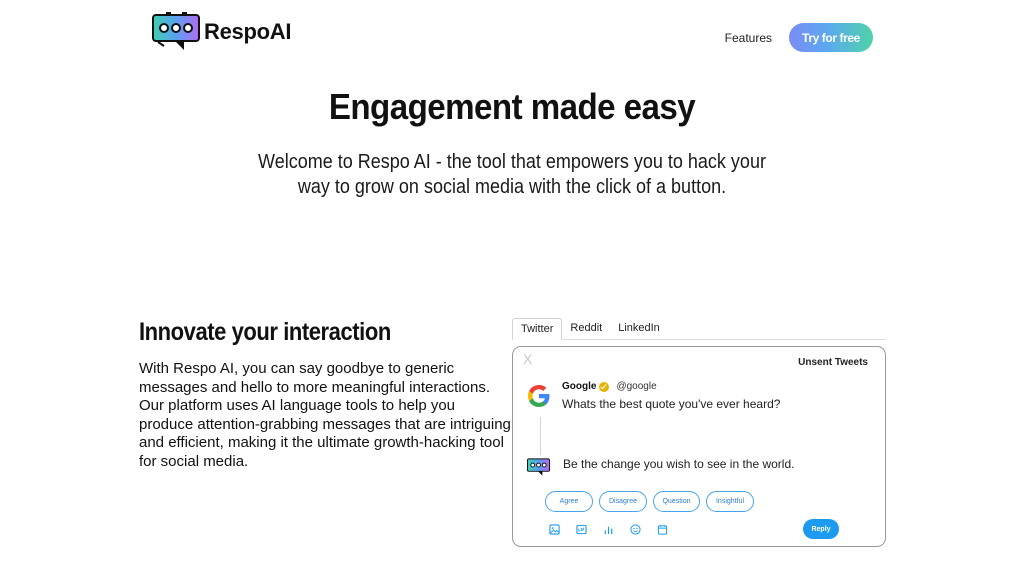 The width and height of the screenshot is (1024, 576). What do you see at coordinates (540, 436) in the screenshot?
I see `thread-line` at bounding box center [540, 436].